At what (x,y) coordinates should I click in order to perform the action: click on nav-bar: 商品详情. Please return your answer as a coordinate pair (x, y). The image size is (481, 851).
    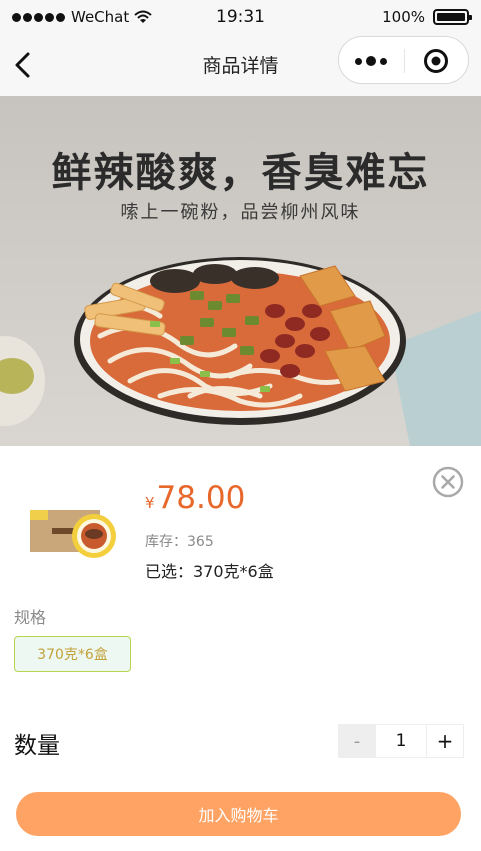
    Looking at the image, I should click on (240, 65).